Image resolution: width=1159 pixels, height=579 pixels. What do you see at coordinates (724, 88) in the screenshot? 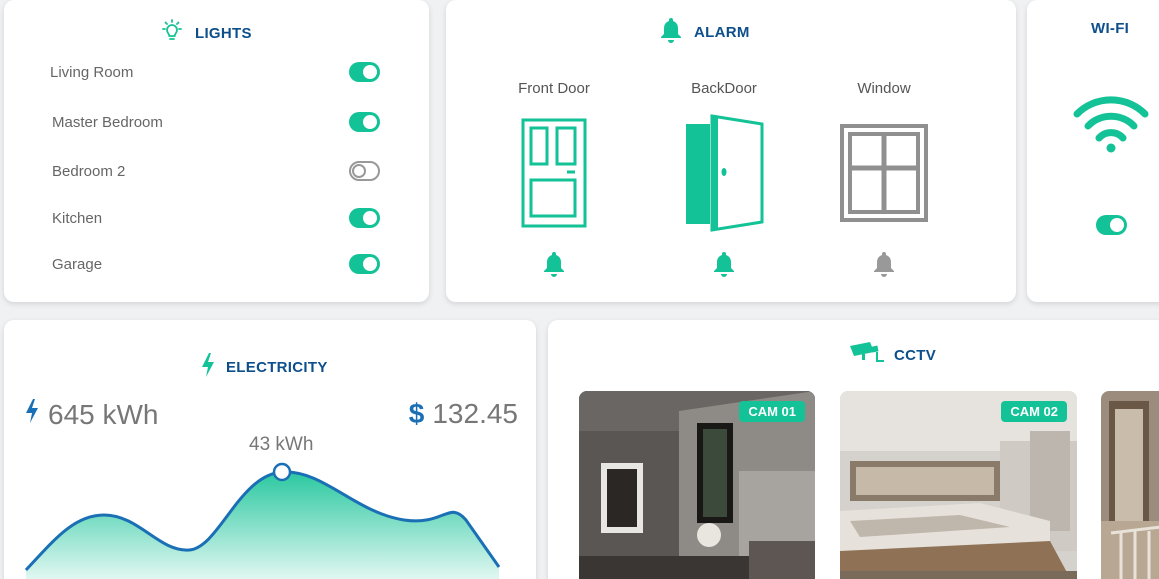
I see `alarm-label: BackDoor` at bounding box center [724, 88].